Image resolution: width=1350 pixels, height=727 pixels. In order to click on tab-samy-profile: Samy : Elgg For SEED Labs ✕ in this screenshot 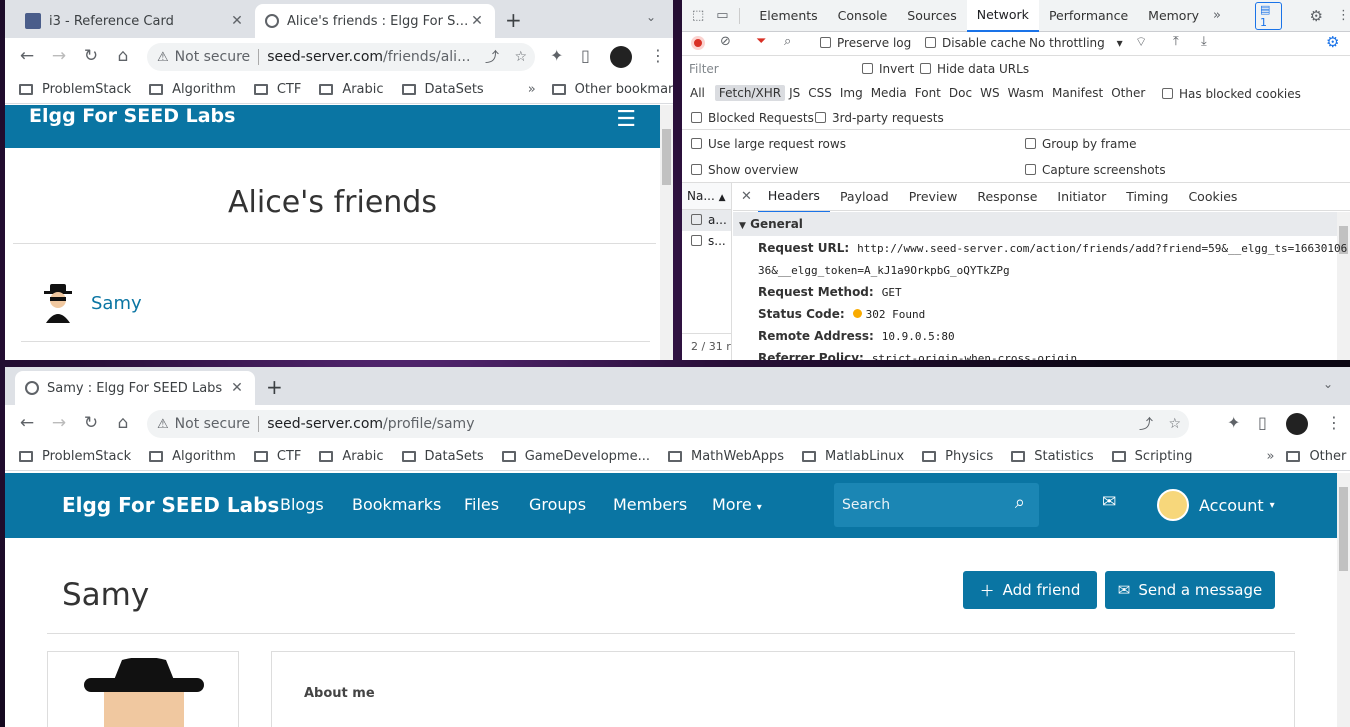, I will do `click(135, 388)`.